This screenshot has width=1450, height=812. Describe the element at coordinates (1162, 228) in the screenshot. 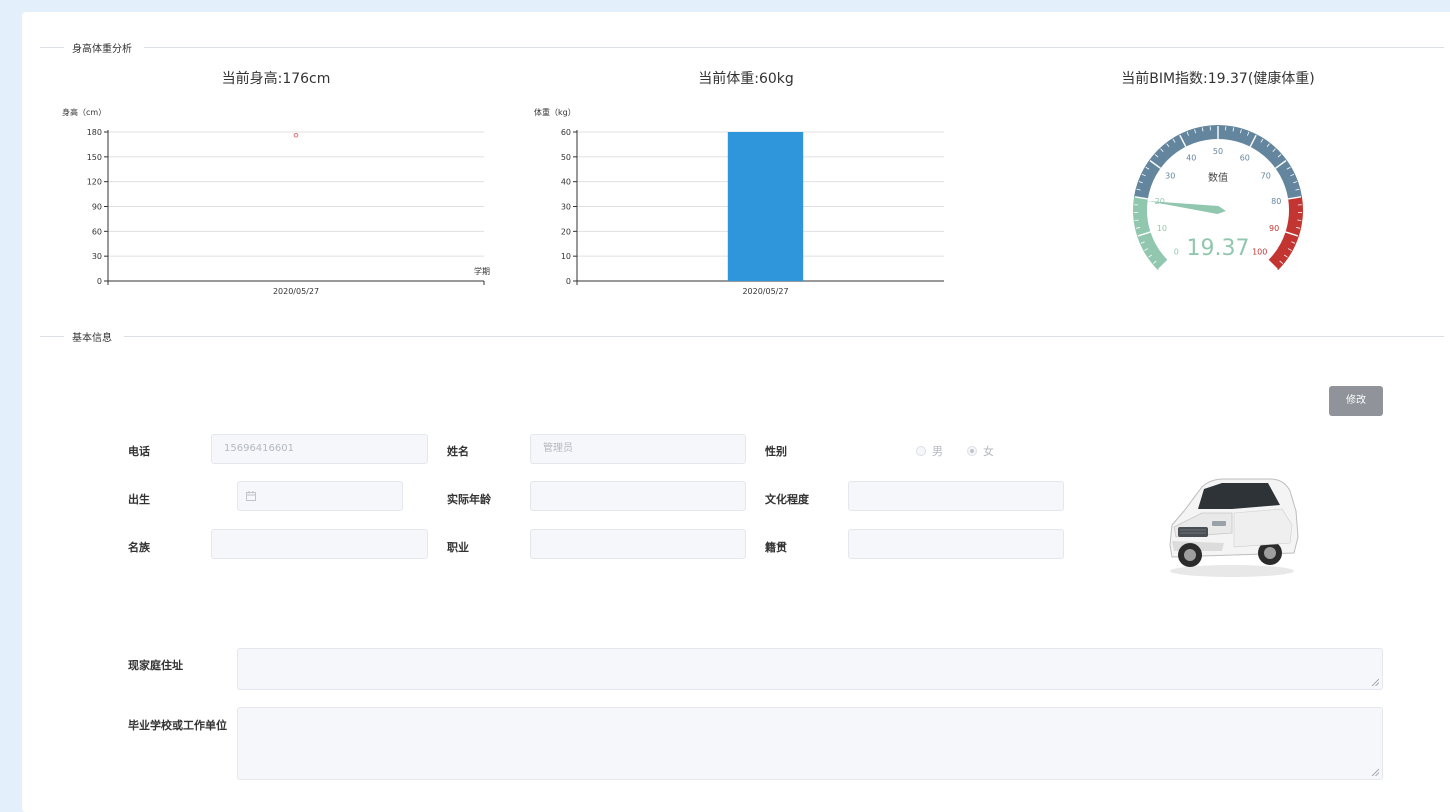

I see `gauge-tick-label: 10` at that location.